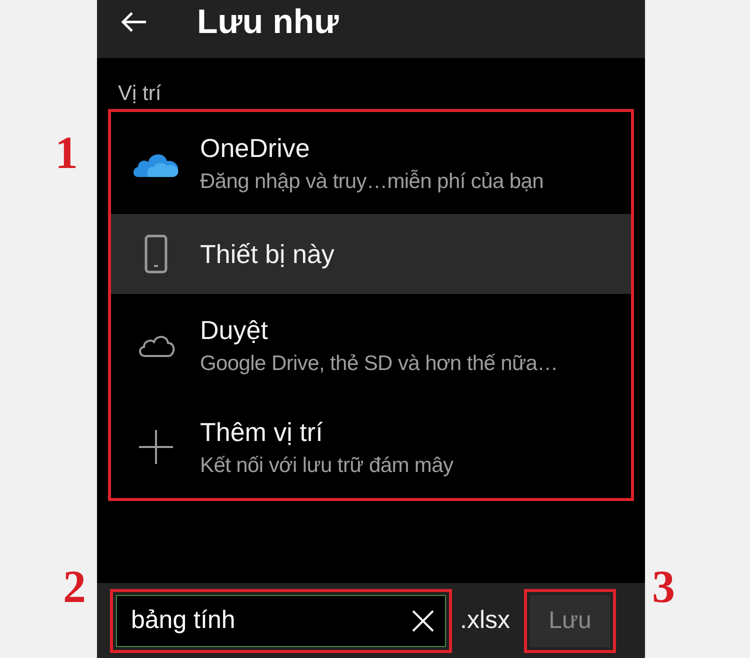 This screenshot has width=750, height=658. I want to click on annotation-number: 2, so click(74, 586).